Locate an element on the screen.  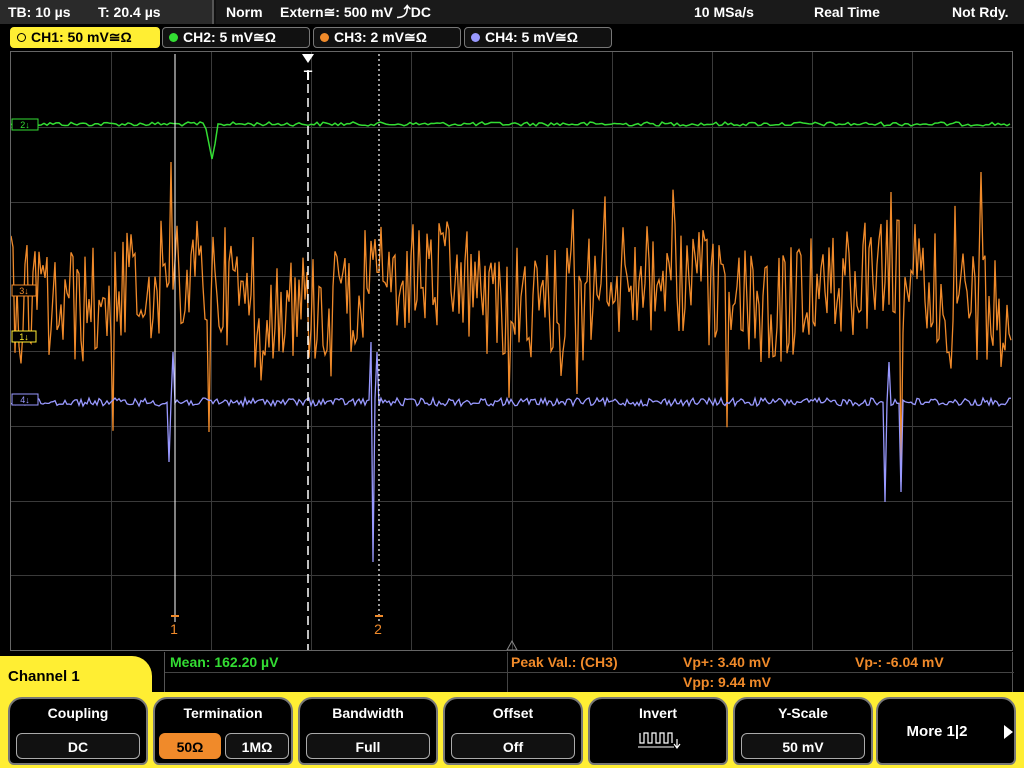
ch2-offset-marker: 2↓ is located at coordinates (25, 124).